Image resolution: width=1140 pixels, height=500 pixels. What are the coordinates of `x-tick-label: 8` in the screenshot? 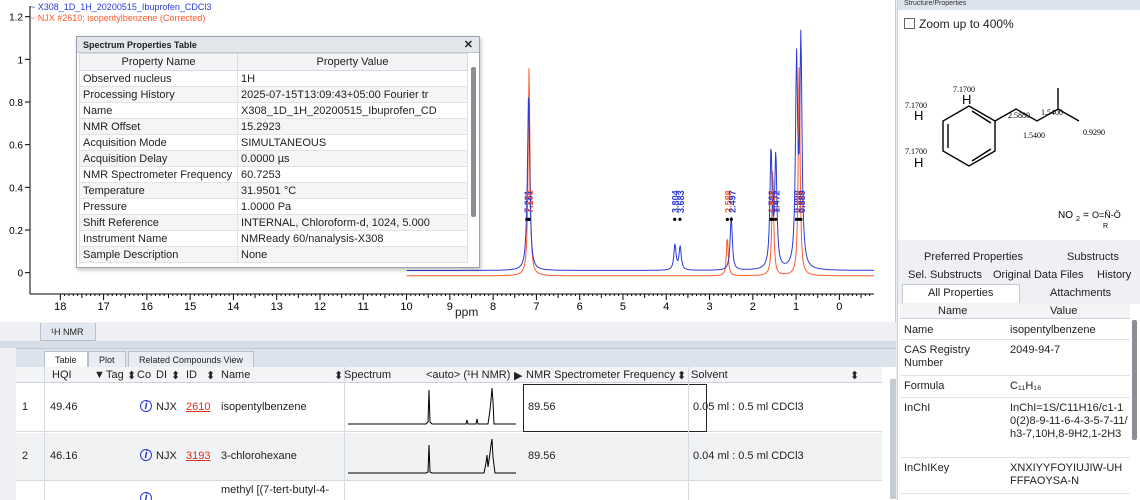 It's located at (493, 307).